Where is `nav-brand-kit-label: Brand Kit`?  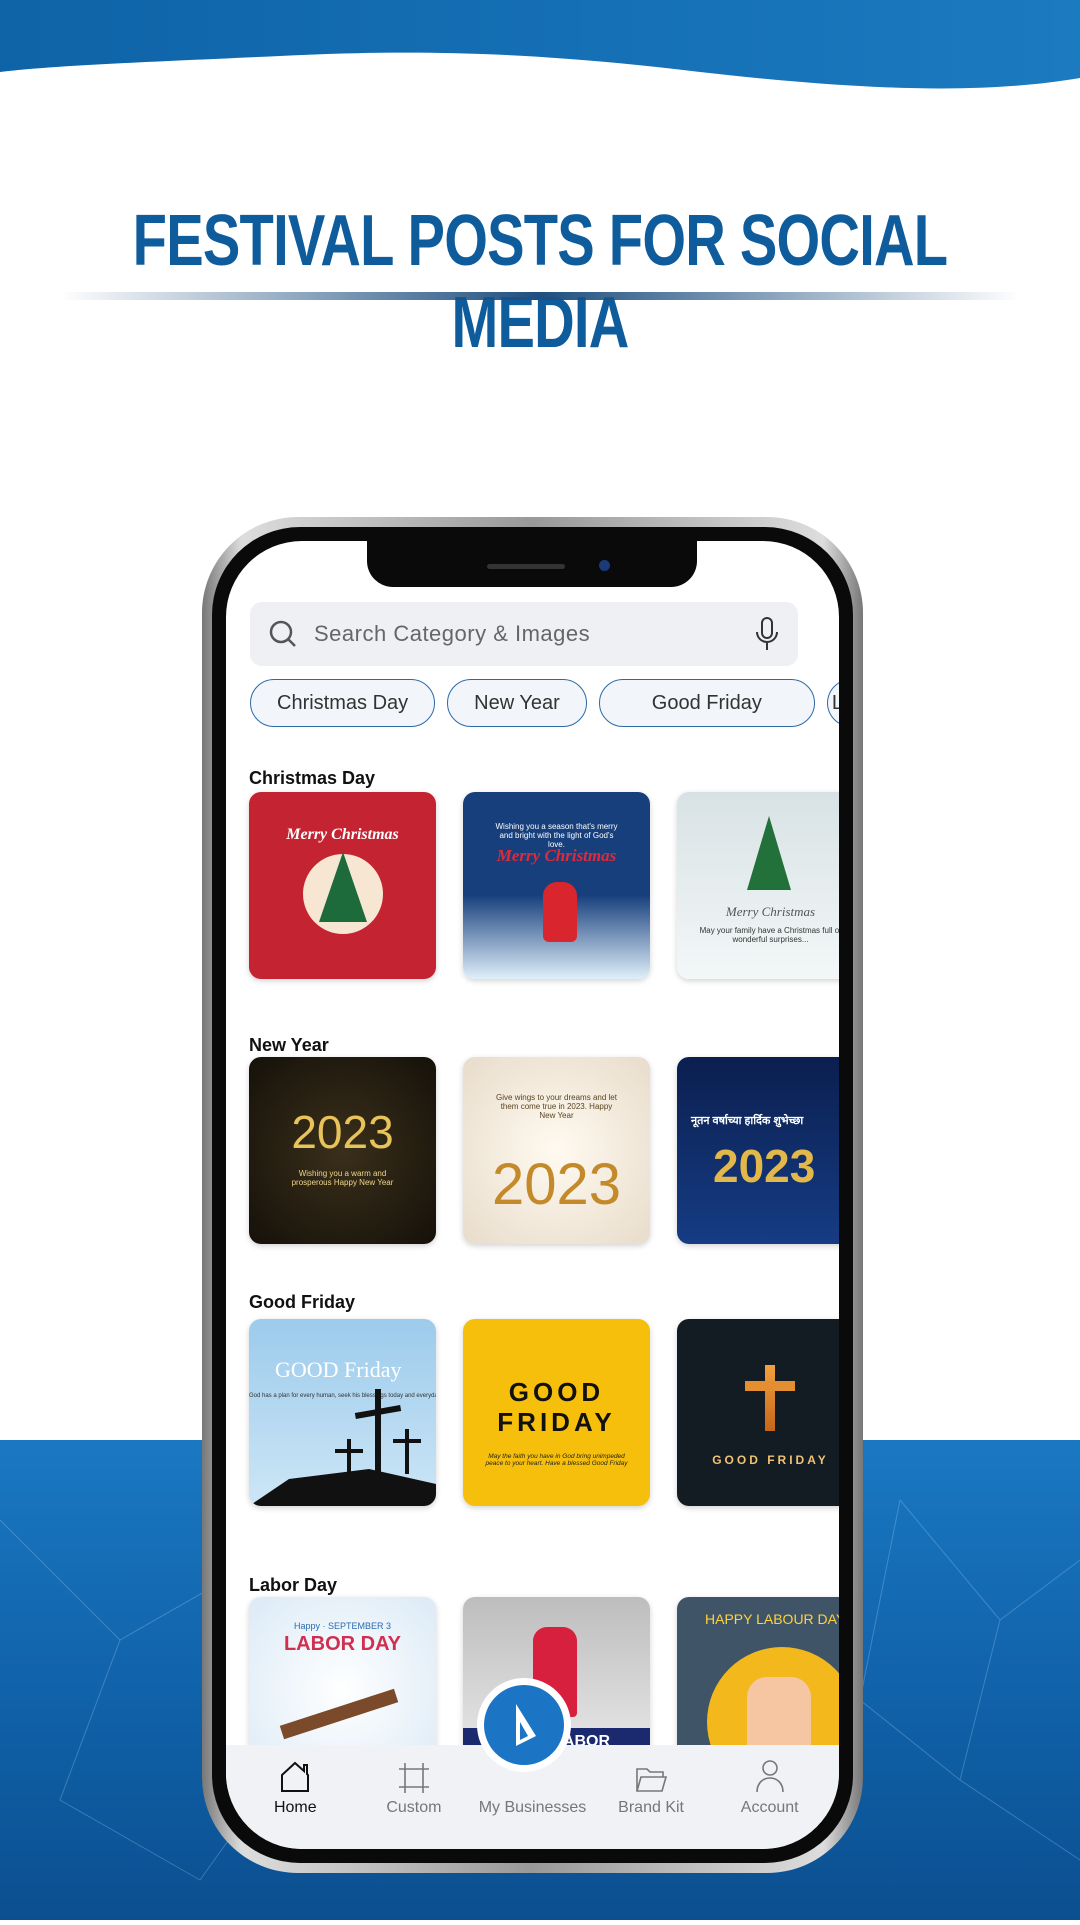
nav-brand-kit-label: Brand Kit is located at coordinates (651, 1807).